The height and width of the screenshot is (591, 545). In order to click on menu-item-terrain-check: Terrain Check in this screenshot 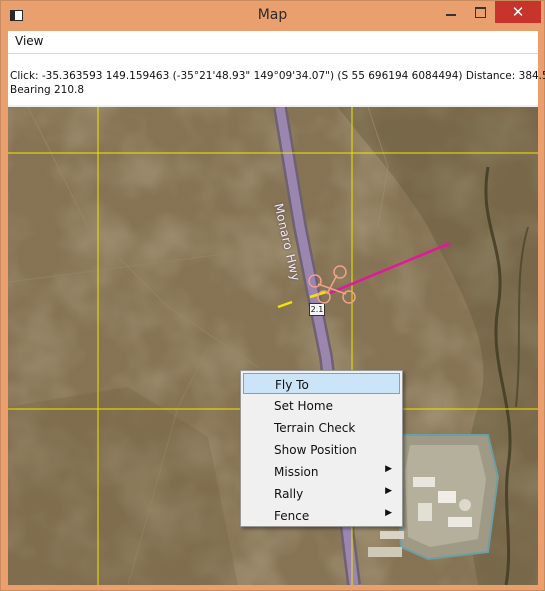, I will do `click(321, 427)`.